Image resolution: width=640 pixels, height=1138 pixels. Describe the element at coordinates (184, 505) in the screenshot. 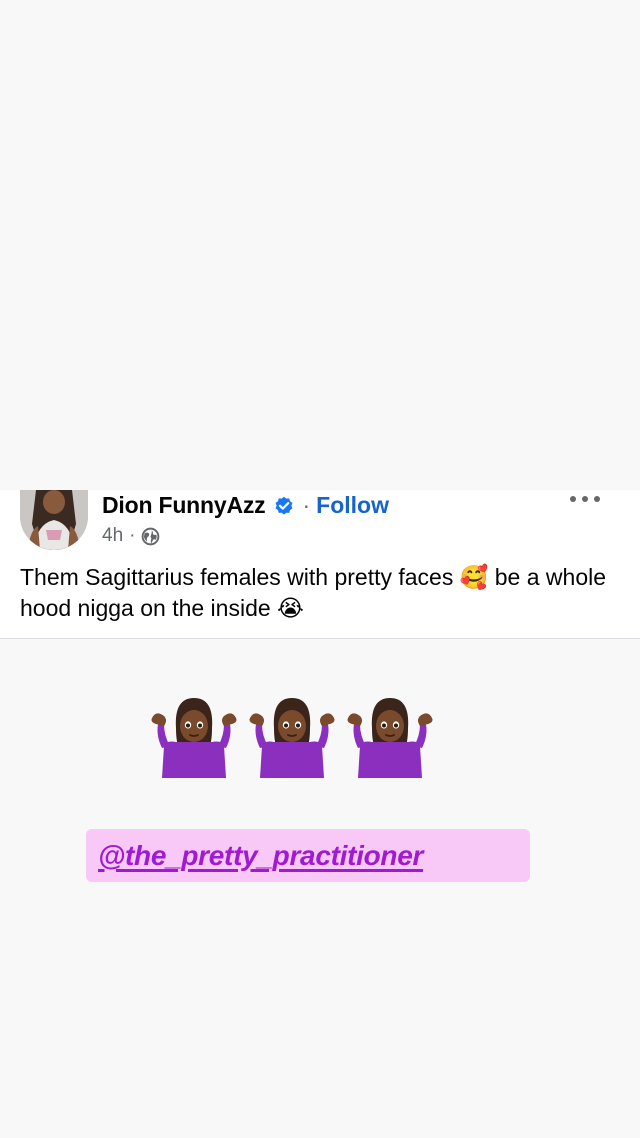

I see `author-name: Dion FunnyAzz` at that location.